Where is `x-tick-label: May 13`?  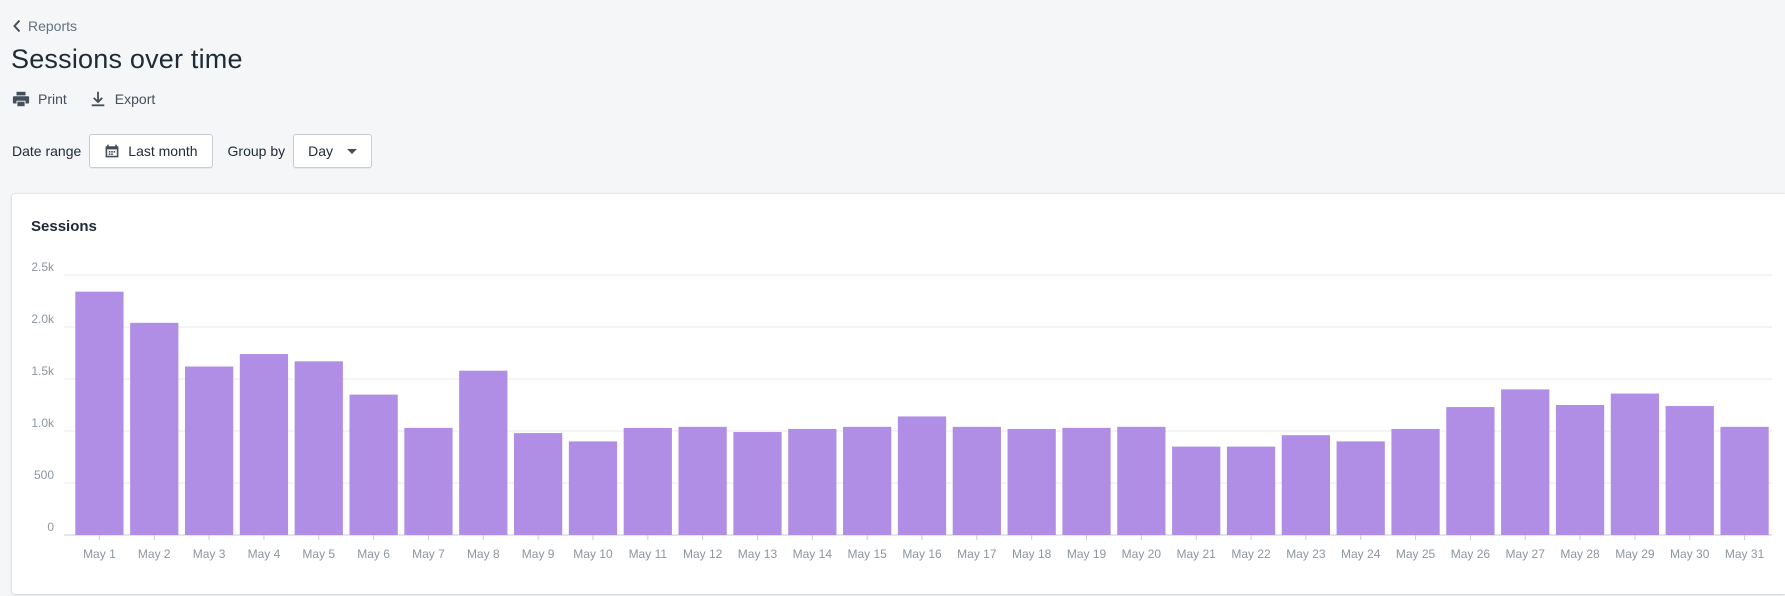 x-tick-label: May 13 is located at coordinates (758, 554).